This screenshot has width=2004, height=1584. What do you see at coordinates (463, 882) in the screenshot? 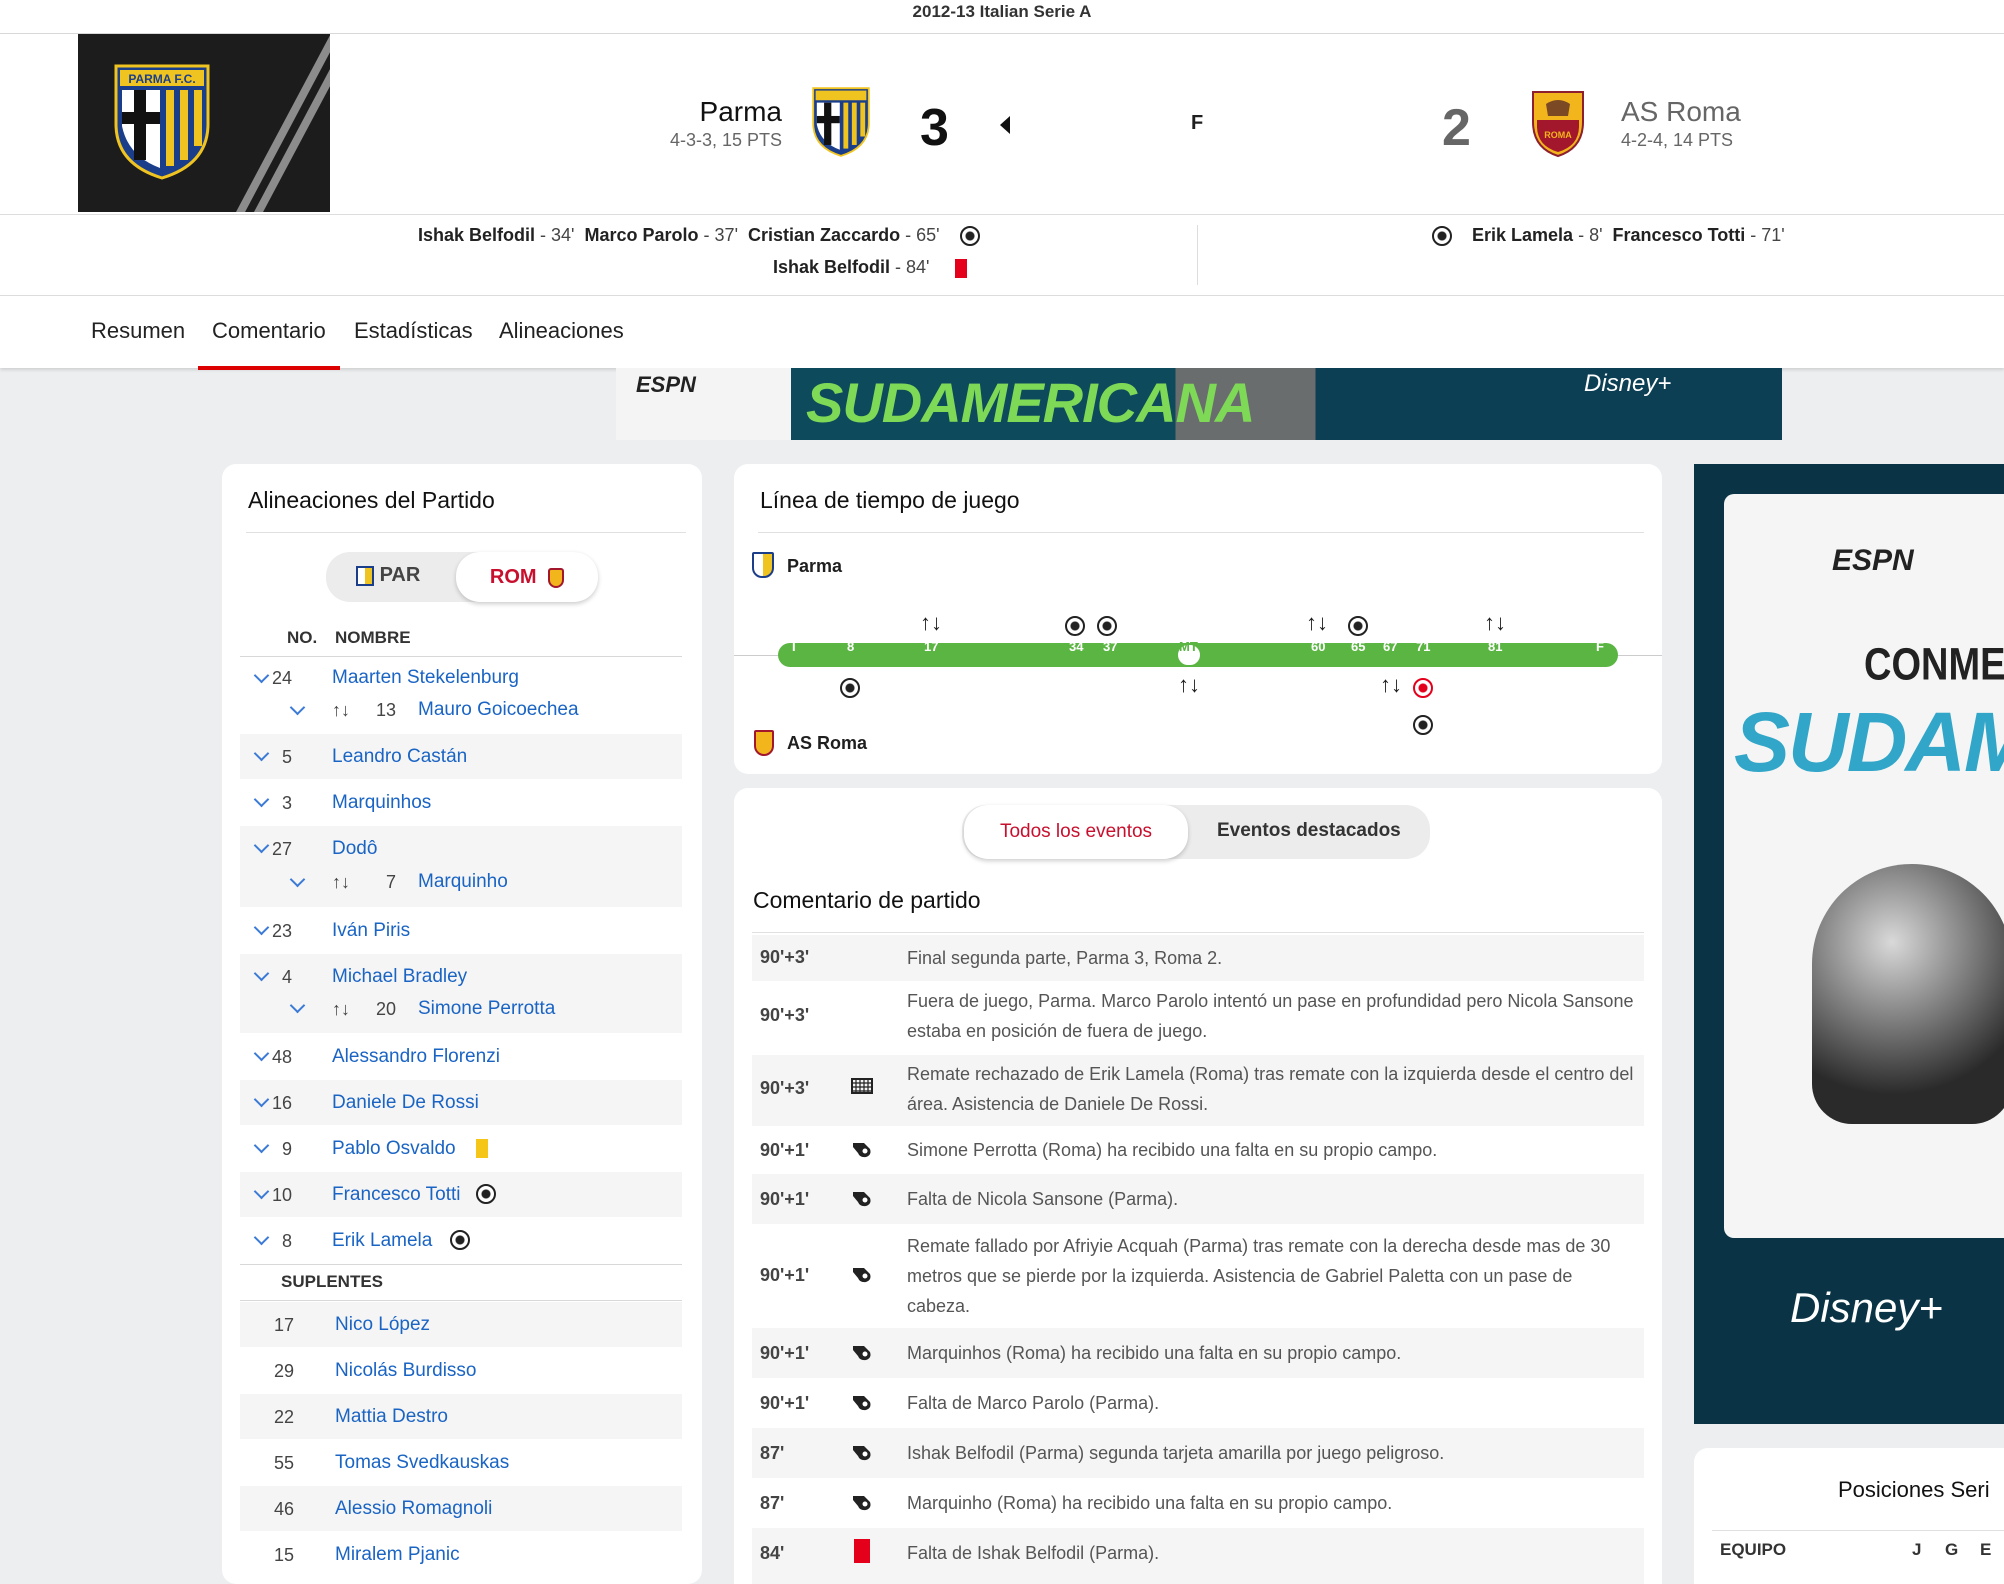
I see `player-name: Marquinho` at bounding box center [463, 882].